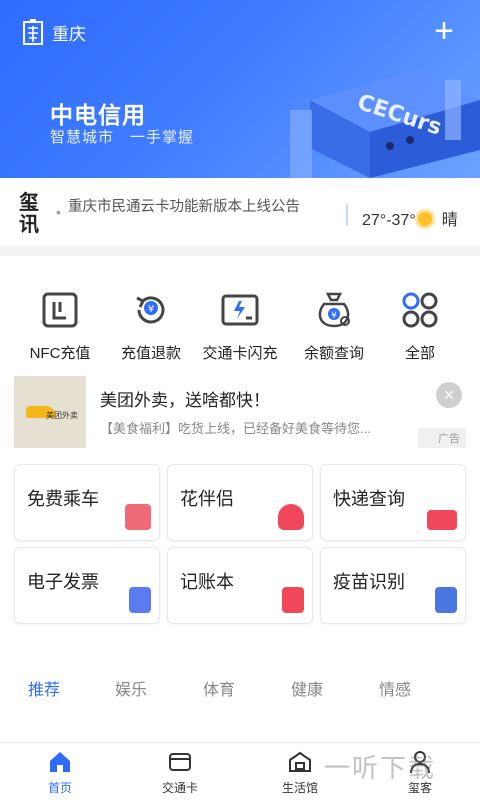 The image size is (480, 800). I want to click on service-flash-charge: 交通卡闪充, so click(240, 321).